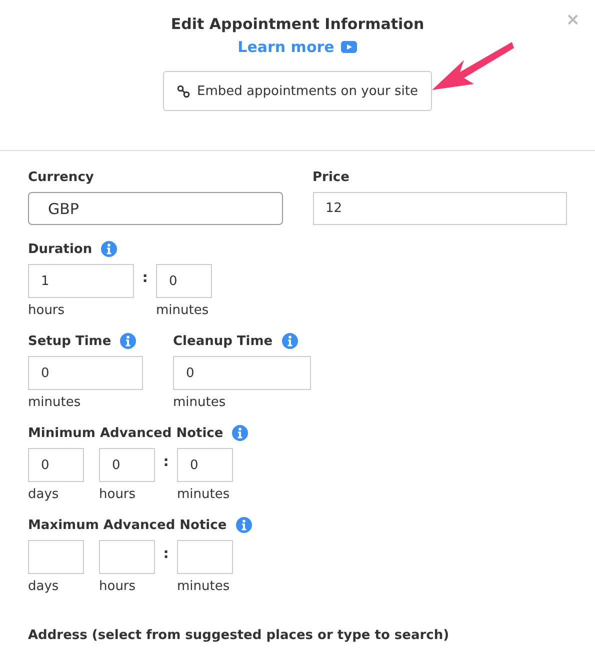 This screenshot has height=652, width=595. What do you see at coordinates (297, 24) in the screenshot?
I see `dialog-title: Edit Appointment Information` at bounding box center [297, 24].